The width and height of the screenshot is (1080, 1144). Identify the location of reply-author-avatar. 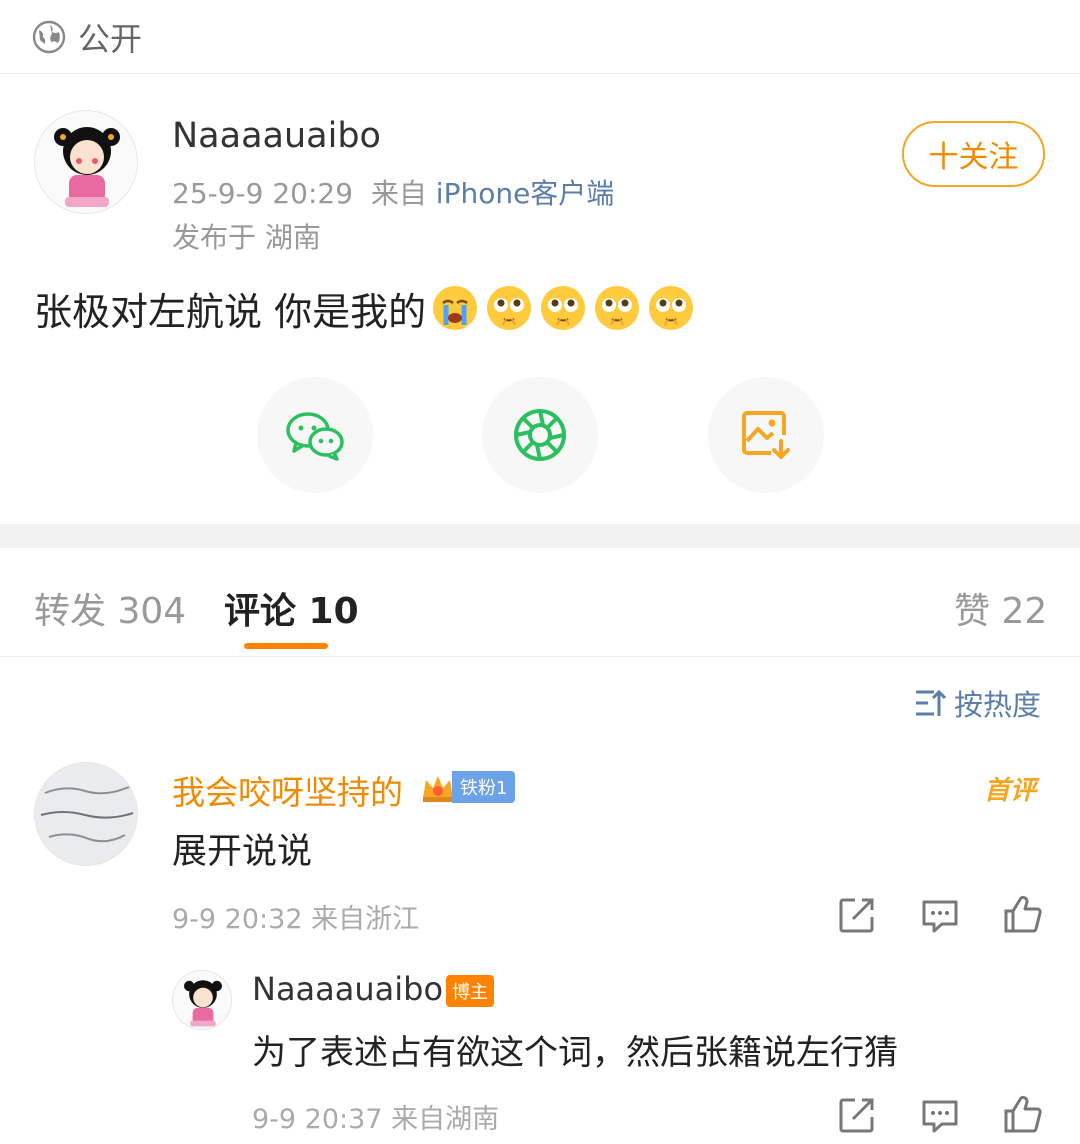
(202, 1000).